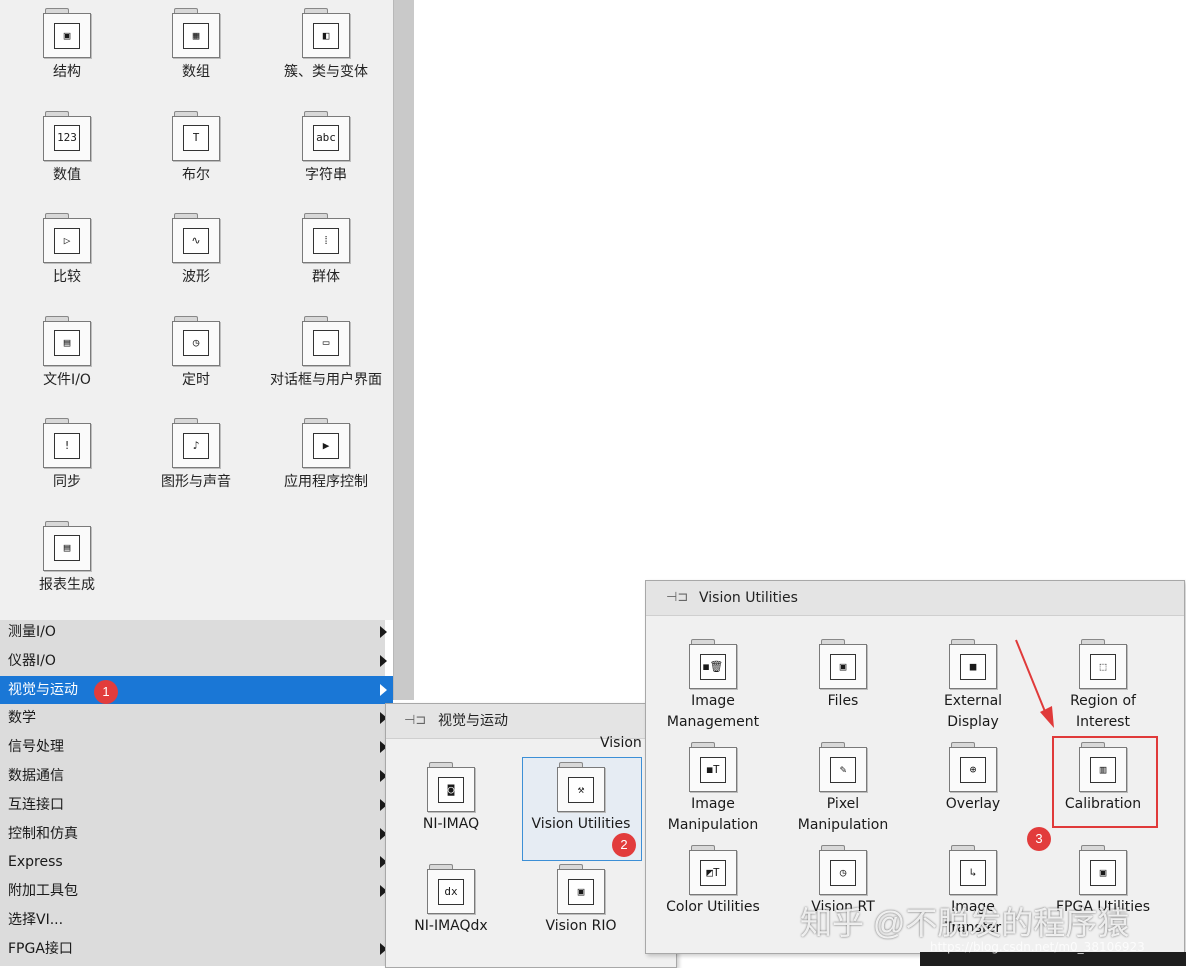 The image size is (1186, 968). Describe the element at coordinates (67, 545) in the screenshot. I see `report-generation-icon: ▤` at that location.